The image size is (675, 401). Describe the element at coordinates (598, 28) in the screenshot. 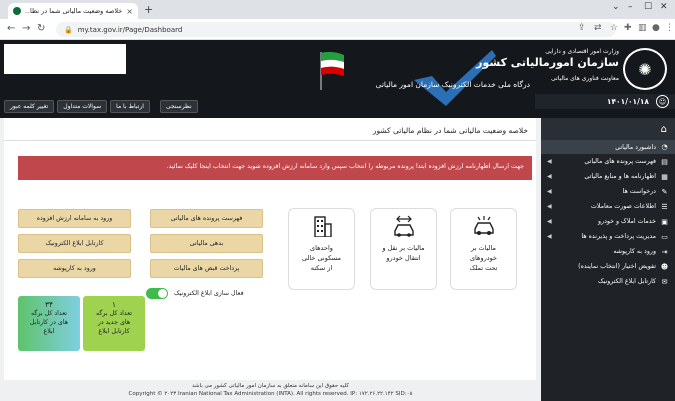

I see `translate-icon: ⇄` at that location.